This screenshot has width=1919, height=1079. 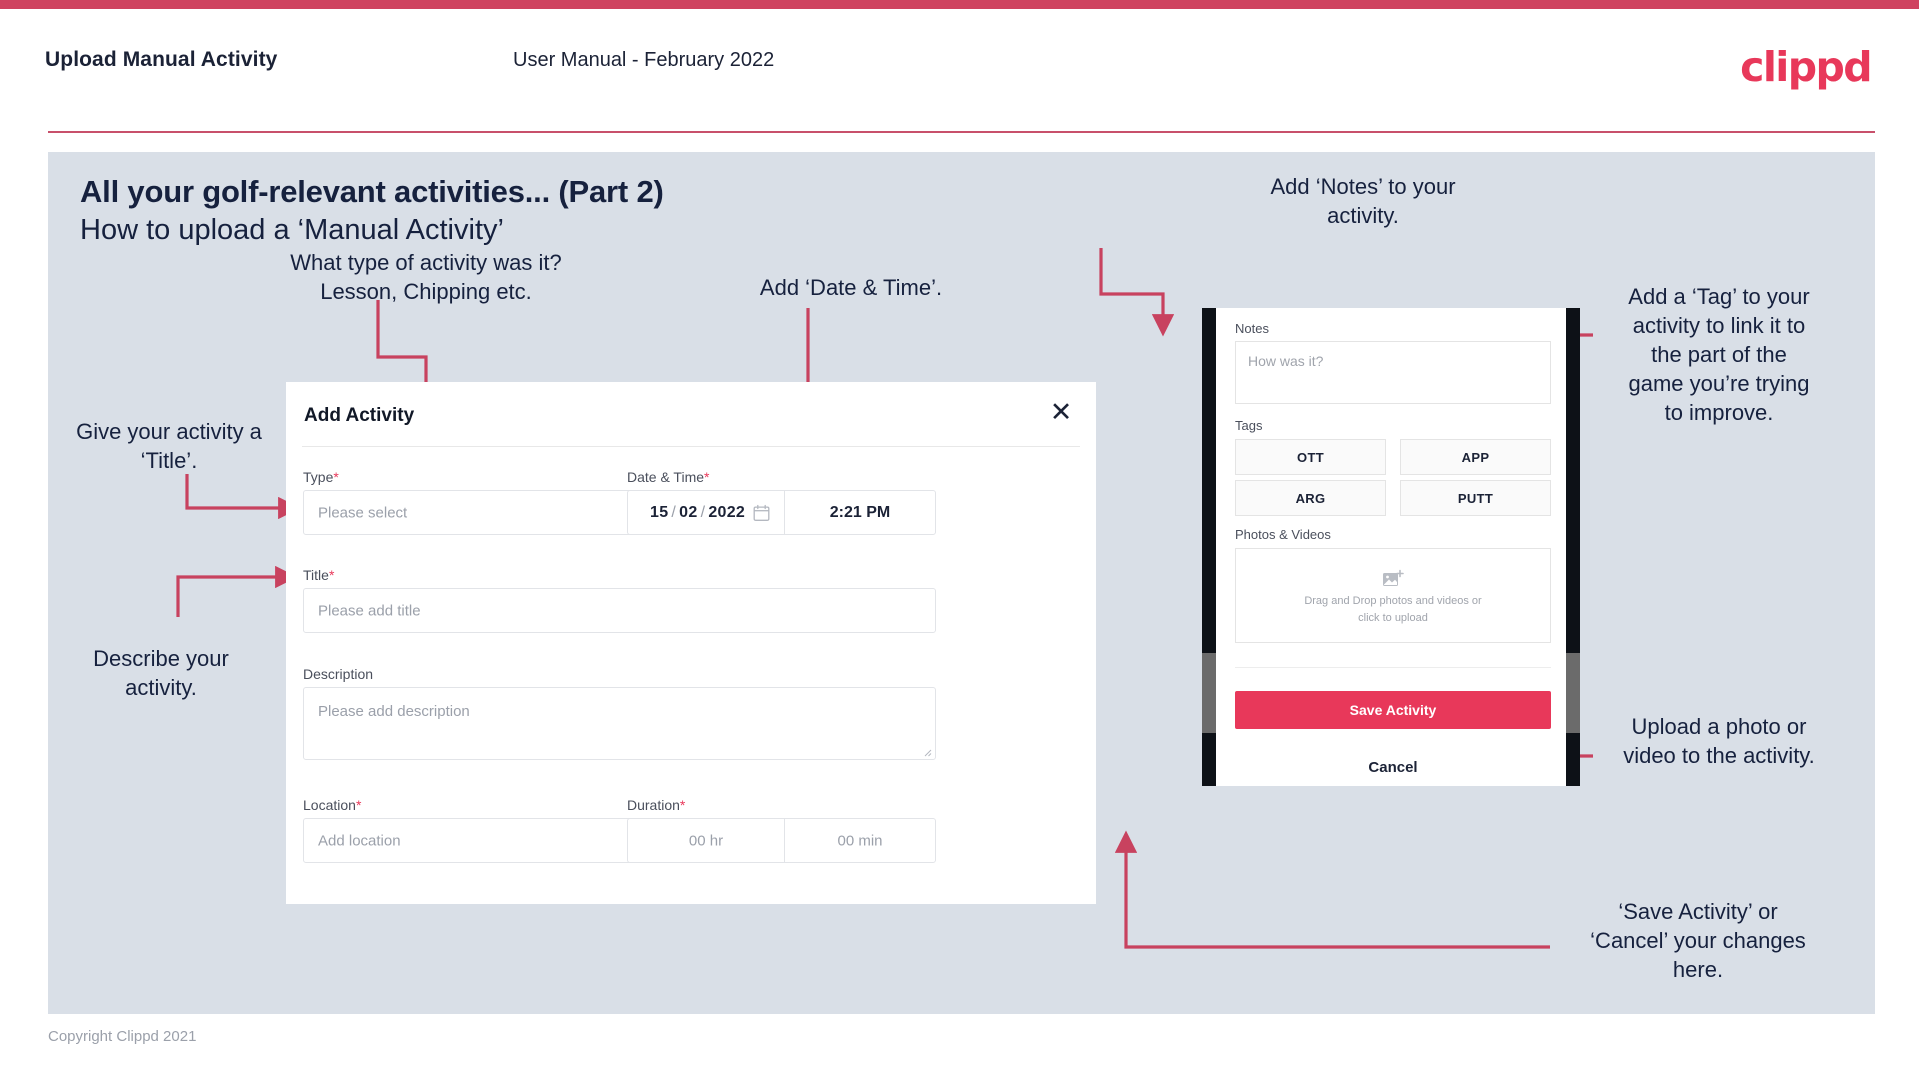 I want to click on duration-field-group: 00 hr 00 min, so click(x=781, y=840).